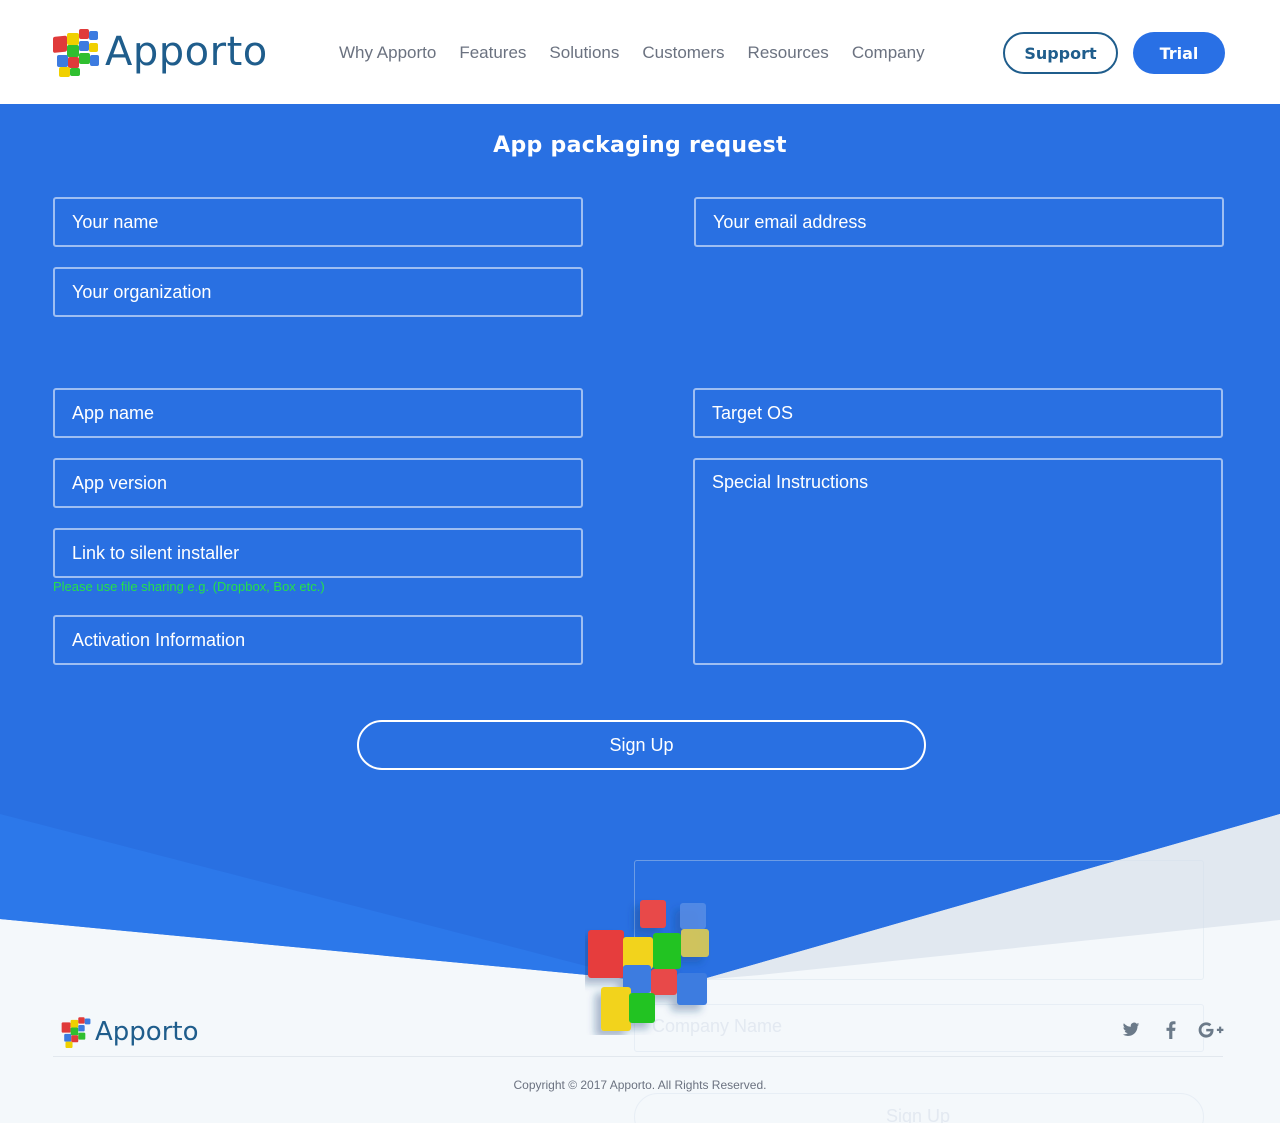 This screenshot has height=1123, width=1280. What do you see at coordinates (641, 745) in the screenshot?
I see `sign-up-button: Sign Up` at bounding box center [641, 745].